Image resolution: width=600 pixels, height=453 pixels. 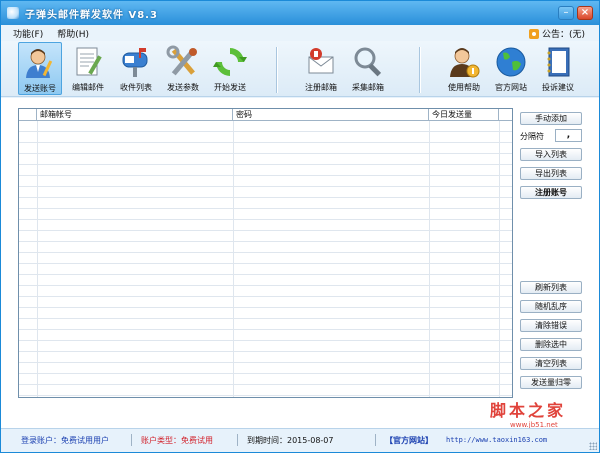 I want to click on status-login-account: 登录账户：免费试用用户, so click(x=65, y=440).